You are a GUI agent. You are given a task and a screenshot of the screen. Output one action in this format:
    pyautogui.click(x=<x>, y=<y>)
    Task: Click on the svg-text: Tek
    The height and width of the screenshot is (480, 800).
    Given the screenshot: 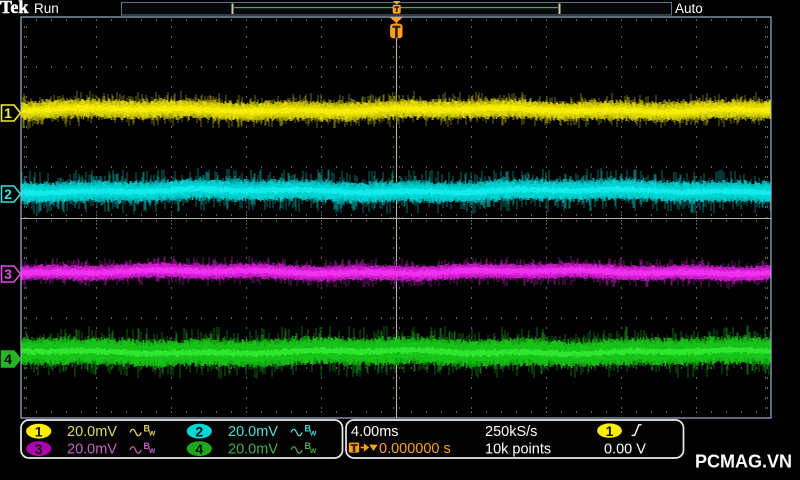 What is the action you would take?
    pyautogui.click(x=14, y=8)
    